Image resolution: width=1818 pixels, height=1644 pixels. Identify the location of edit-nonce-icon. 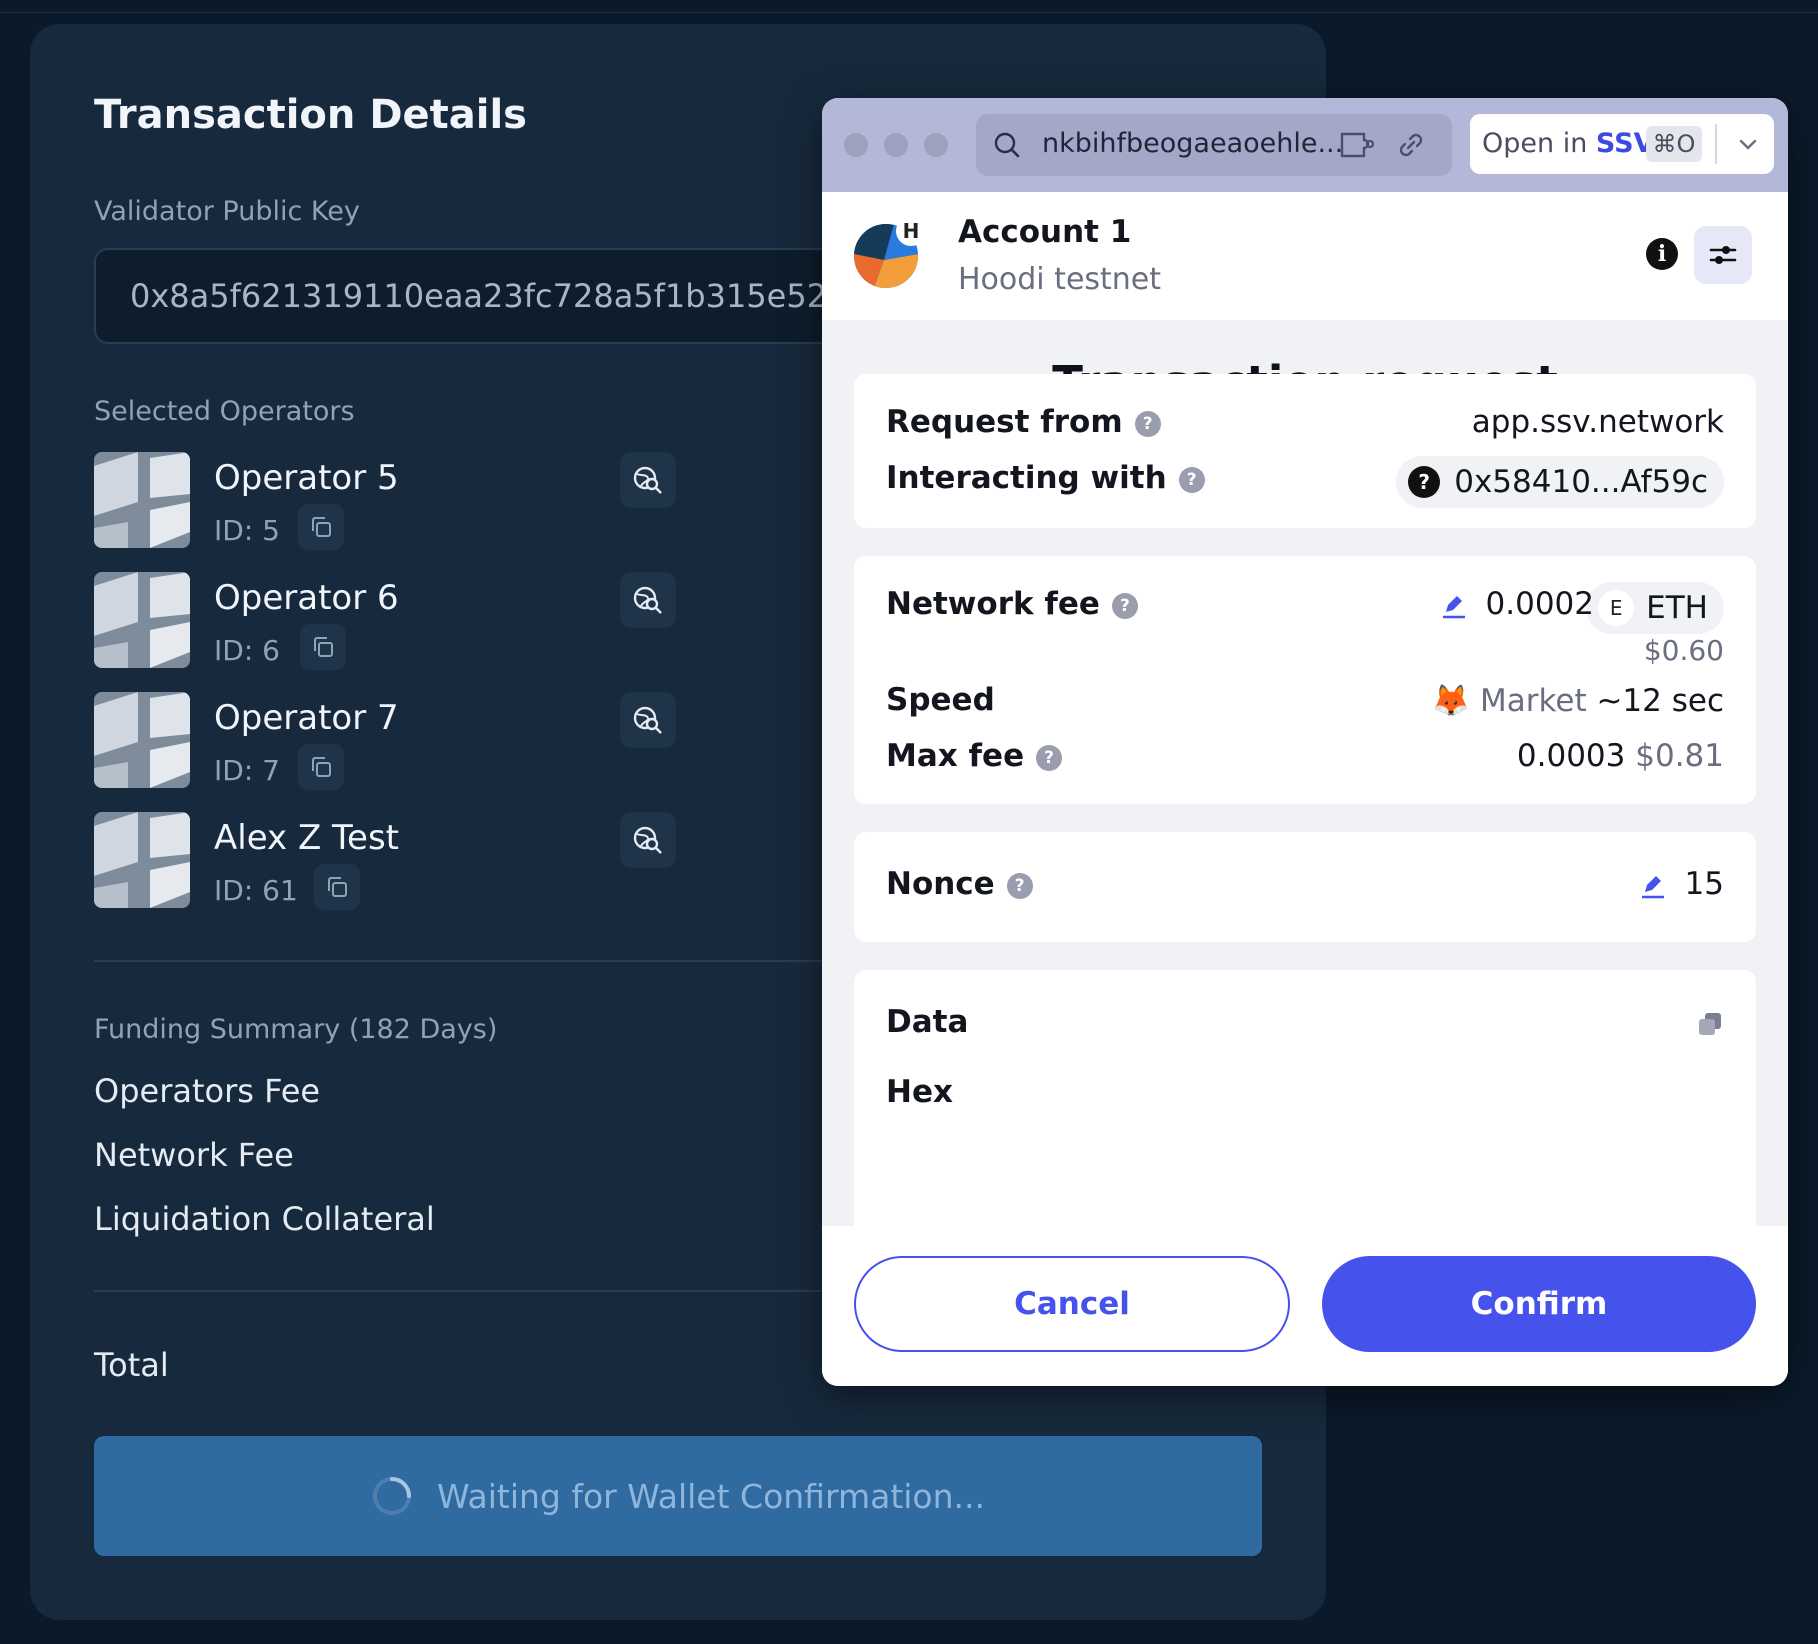
(1653, 886).